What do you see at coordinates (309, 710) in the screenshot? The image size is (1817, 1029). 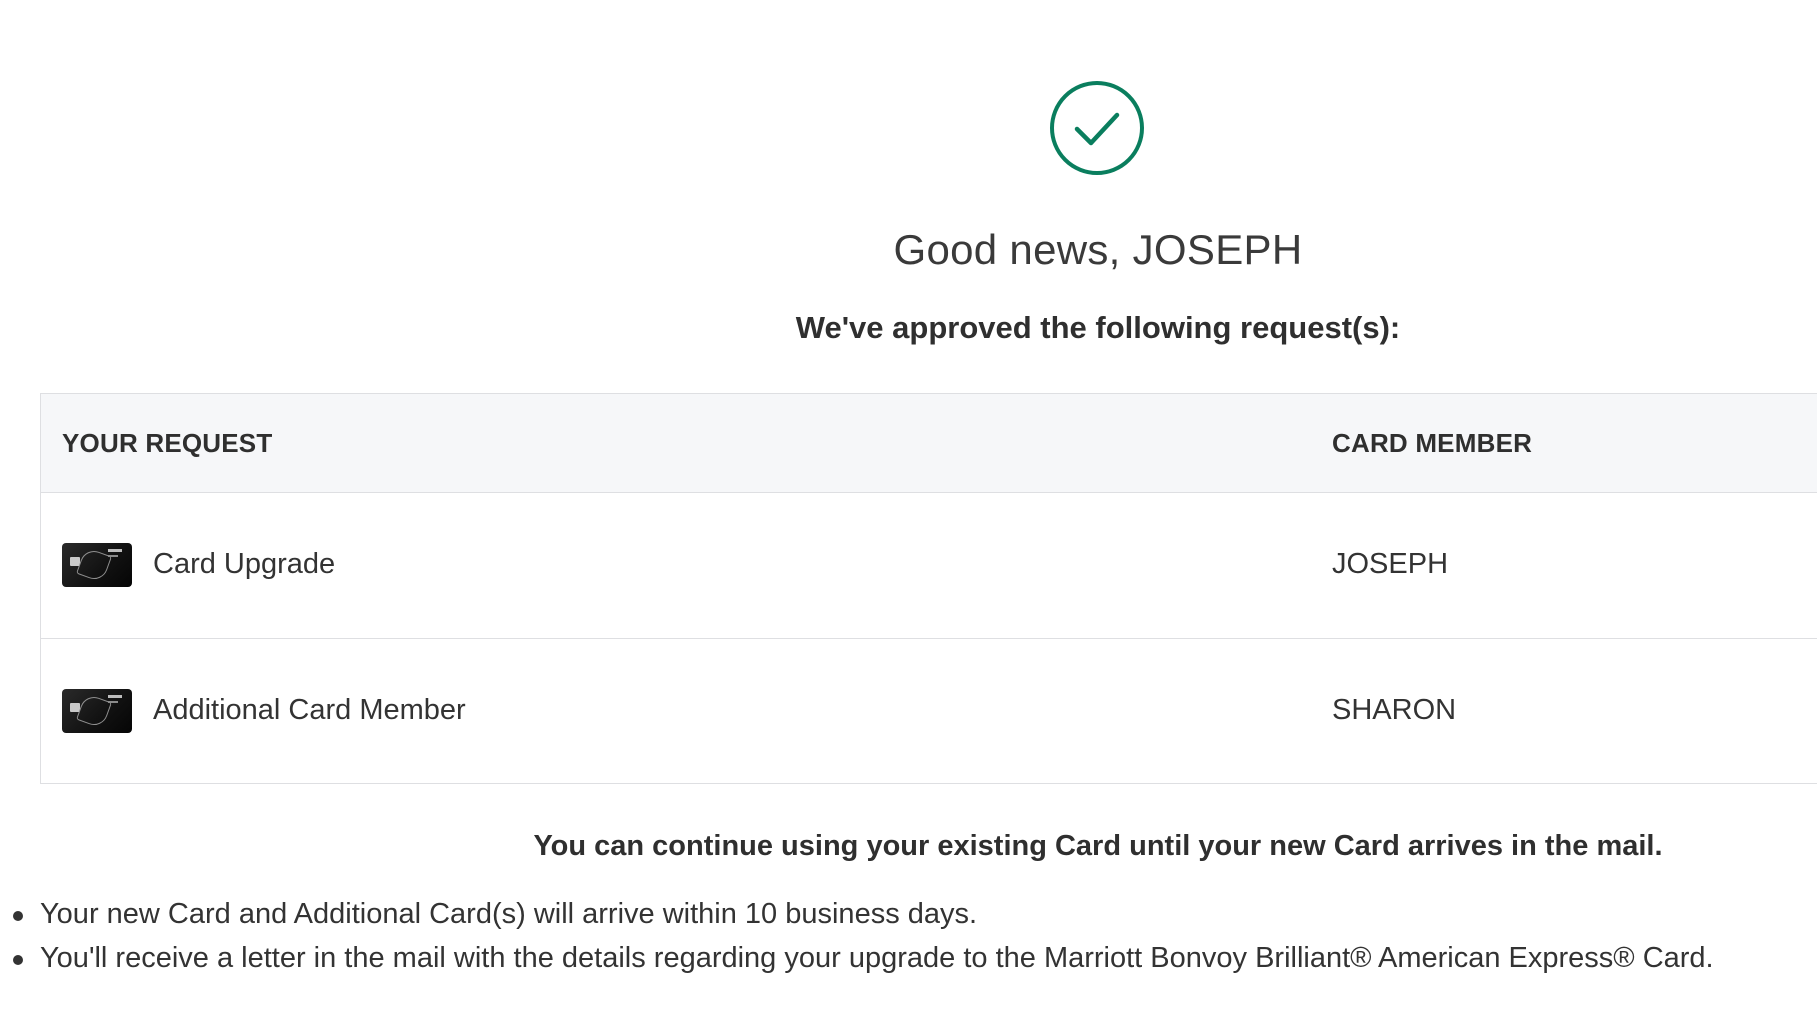 I see `request-label: Additional Card Member` at bounding box center [309, 710].